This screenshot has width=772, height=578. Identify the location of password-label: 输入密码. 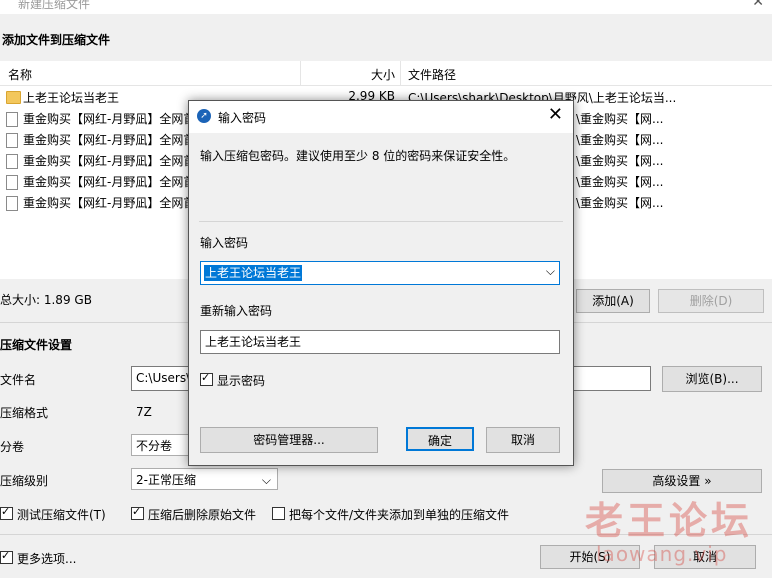
(224, 243).